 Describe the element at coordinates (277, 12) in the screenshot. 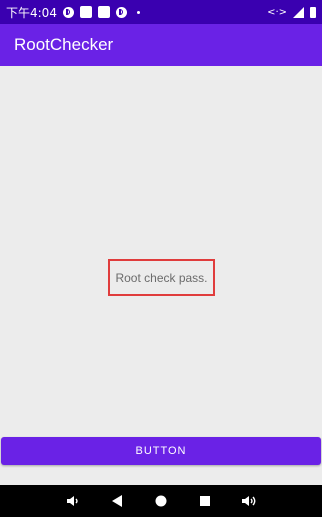

I see `sync-icon: <·>` at that location.